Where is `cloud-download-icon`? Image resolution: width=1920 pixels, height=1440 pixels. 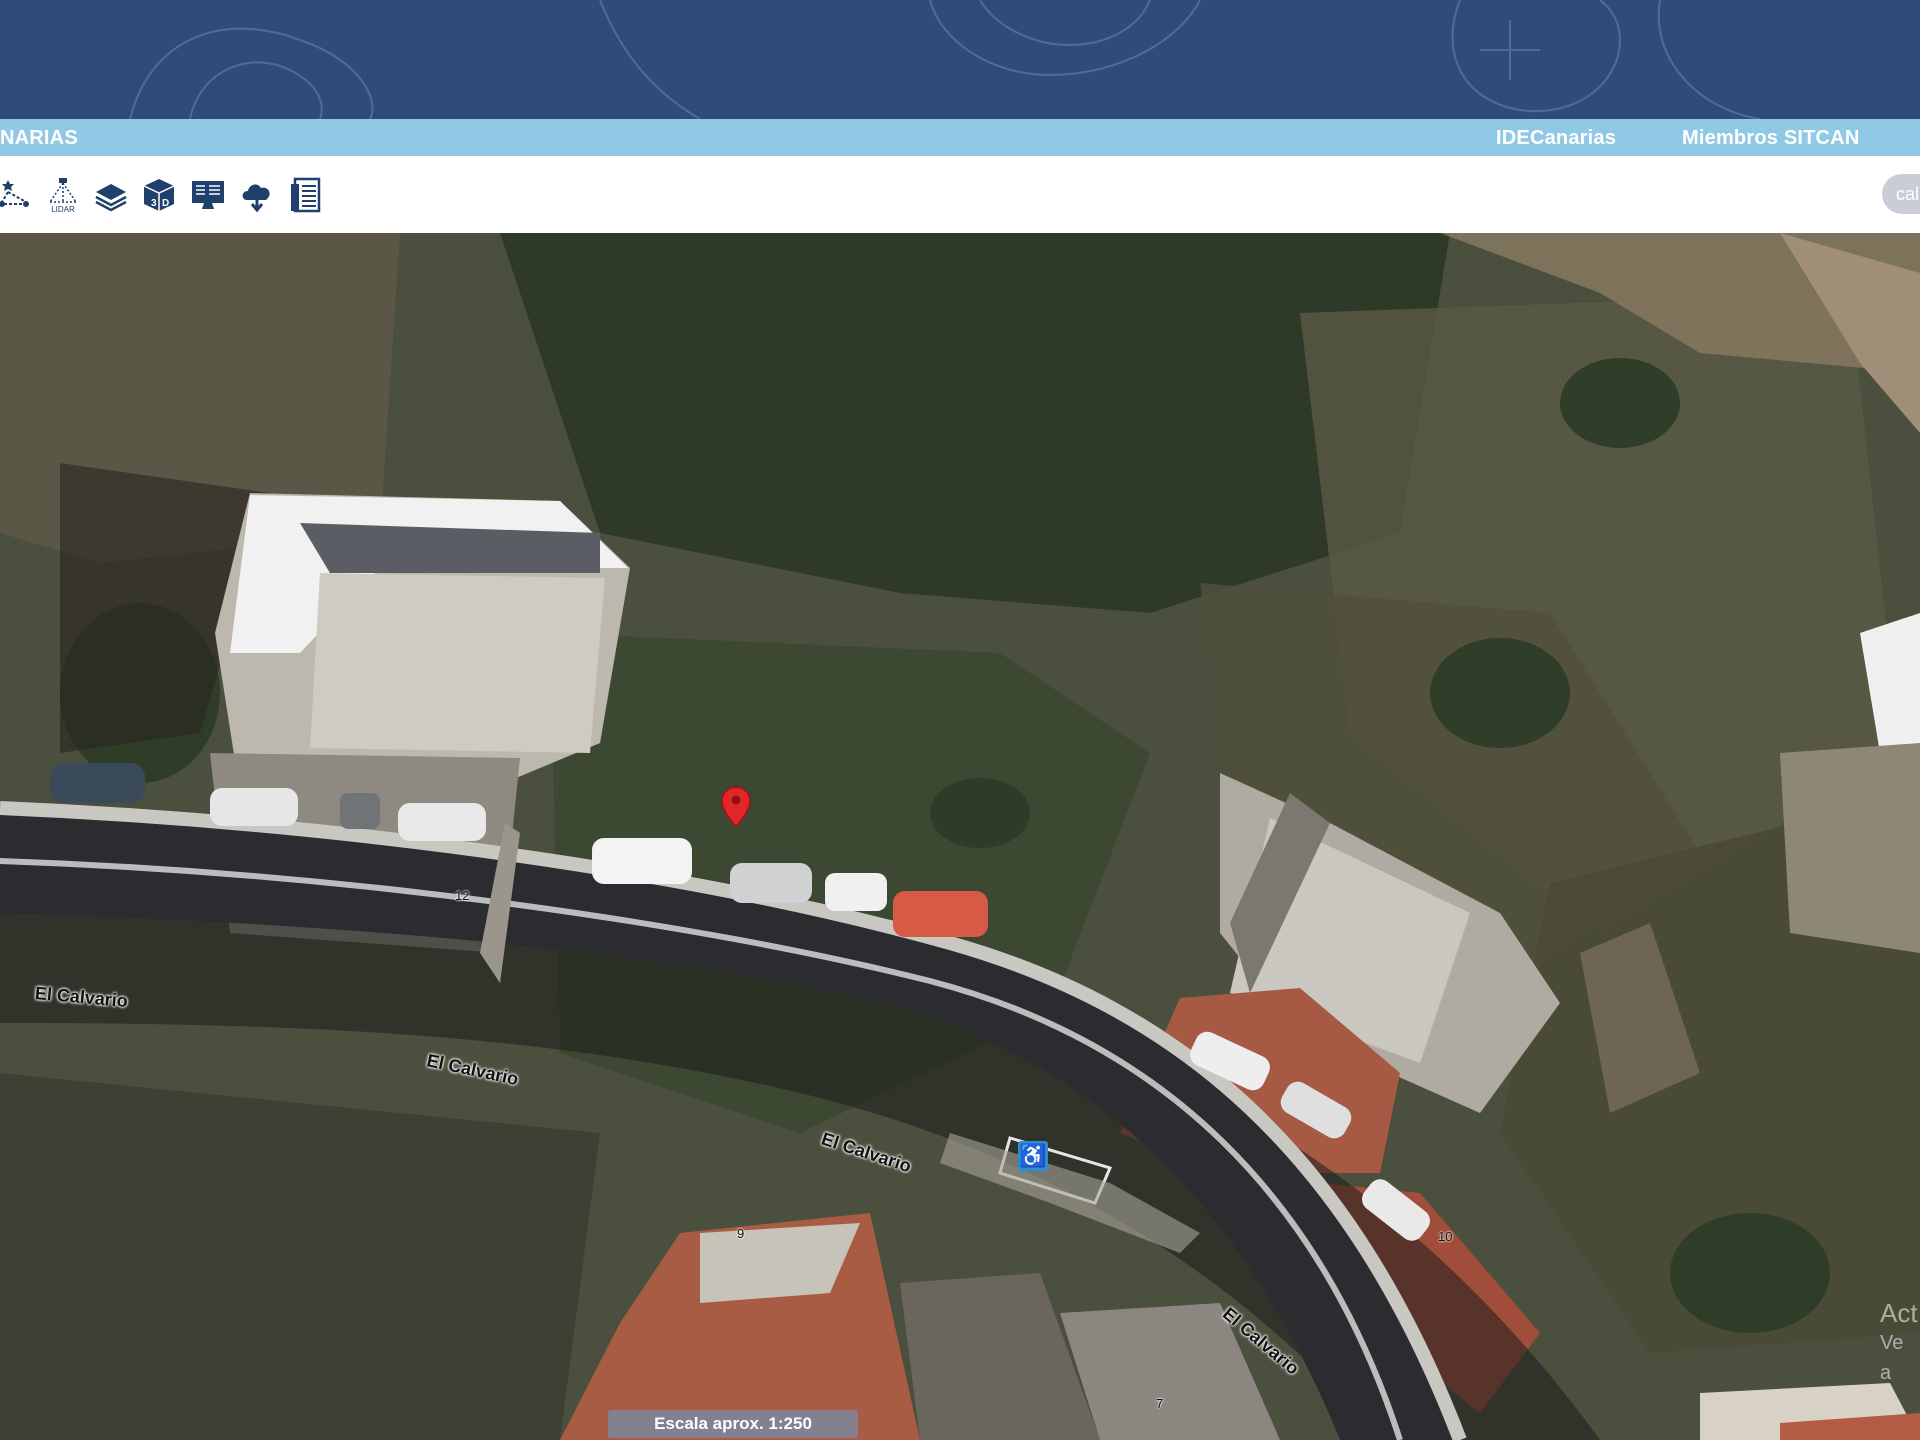
cloud-download-icon is located at coordinates (257, 195).